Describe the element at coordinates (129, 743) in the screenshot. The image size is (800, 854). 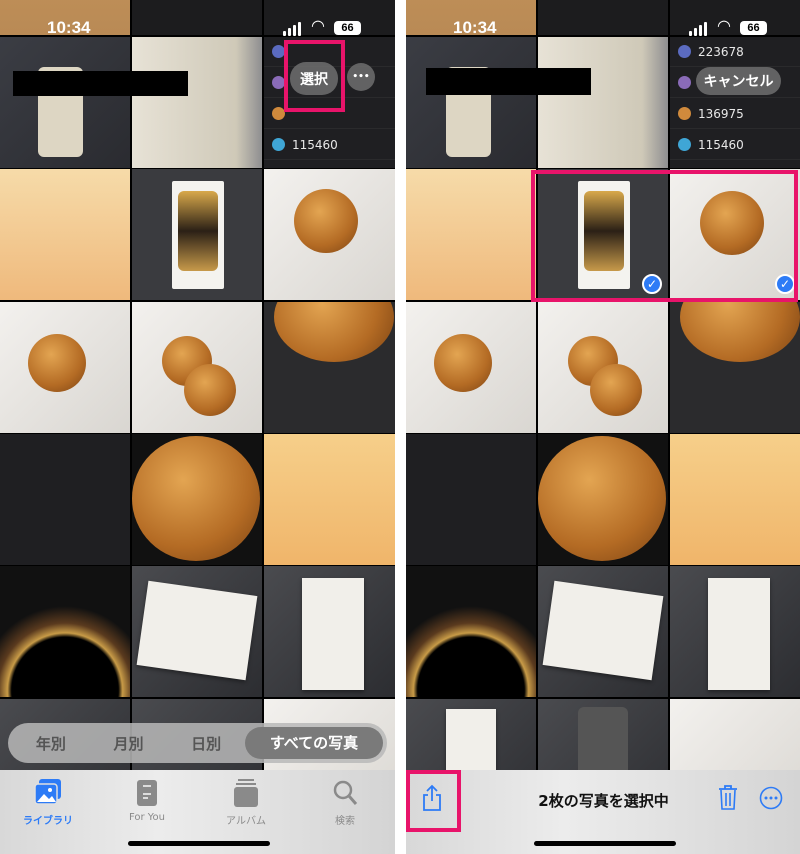
I see `segment-months: 月別` at that location.